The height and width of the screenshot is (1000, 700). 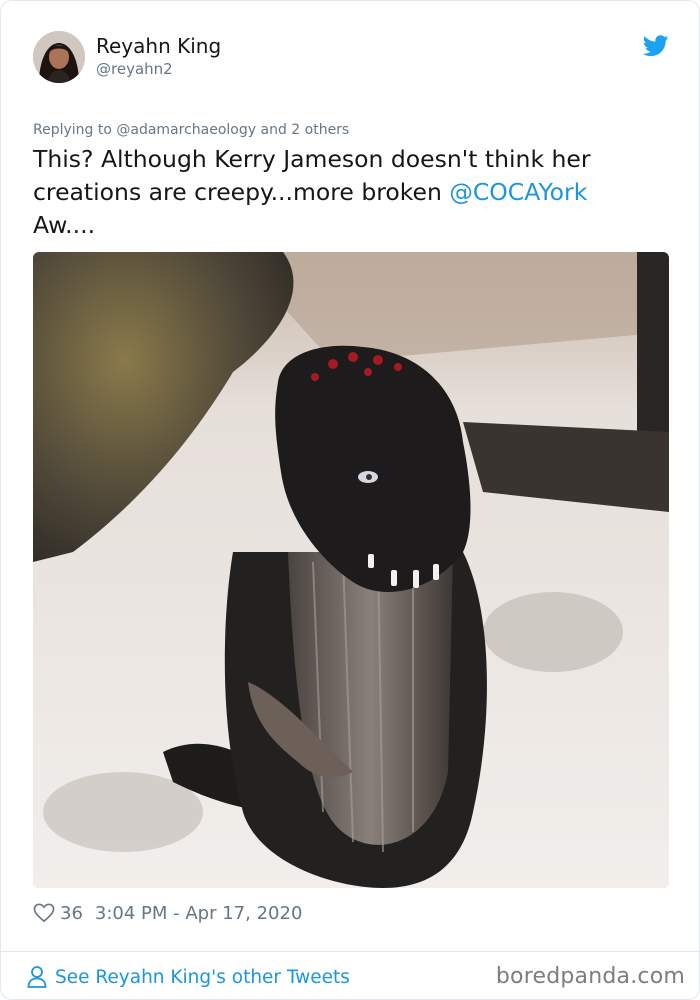 What do you see at coordinates (350, 951) in the screenshot?
I see `footer-divider` at bounding box center [350, 951].